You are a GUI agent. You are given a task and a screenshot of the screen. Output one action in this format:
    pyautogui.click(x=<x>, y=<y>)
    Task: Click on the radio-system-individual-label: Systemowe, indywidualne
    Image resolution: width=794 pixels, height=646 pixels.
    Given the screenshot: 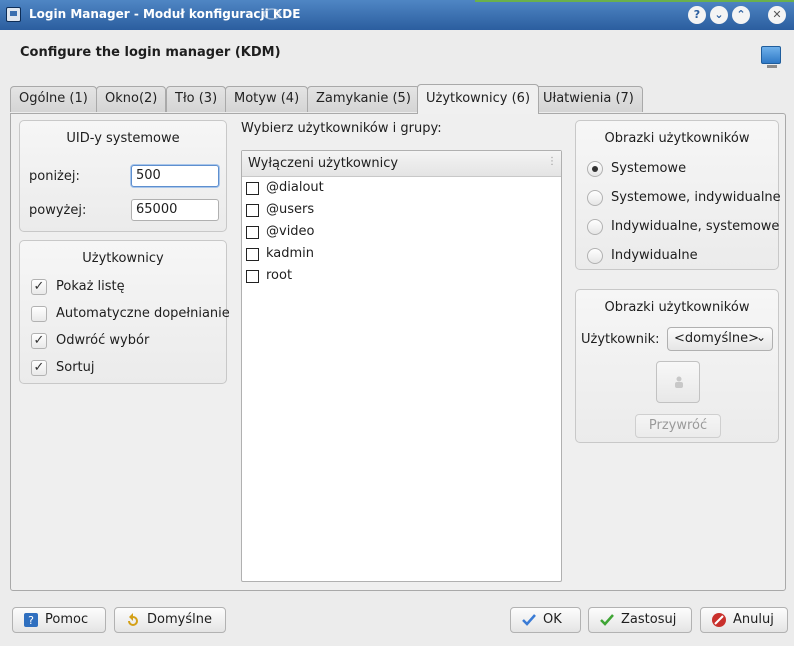 What is the action you would take?
    pyautogui.click(x=696, y=197)
    